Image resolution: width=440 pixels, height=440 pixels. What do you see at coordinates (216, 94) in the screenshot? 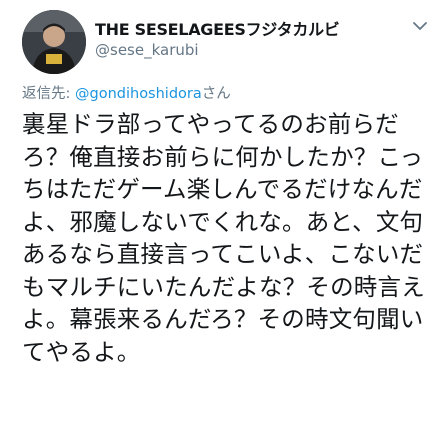
I see `reply-suffix: さん` at bounding box center [216, 94].